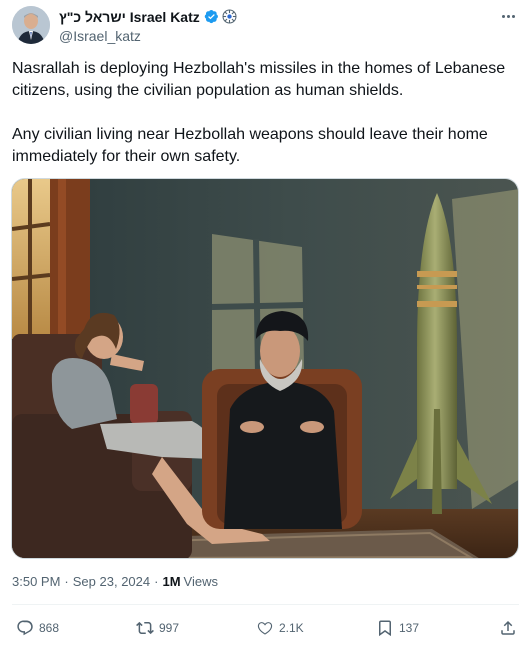  What do you see at coordinates (31, 25) in the screenshot?
I see `avatar` at bounding box center [31, 25].